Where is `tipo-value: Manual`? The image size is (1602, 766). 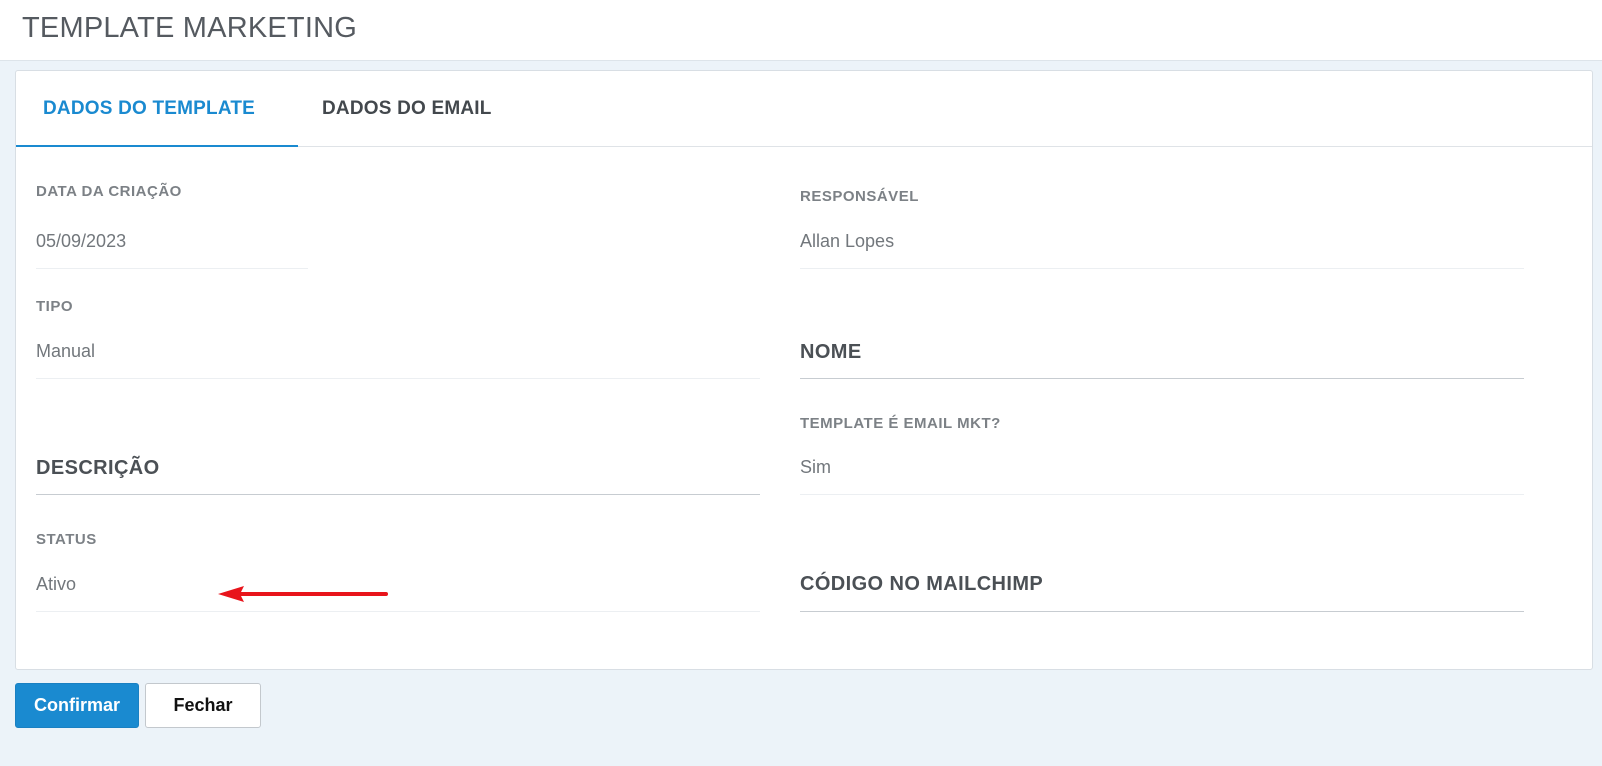 tipo-value: Manual is located at coordinates (66, 351).